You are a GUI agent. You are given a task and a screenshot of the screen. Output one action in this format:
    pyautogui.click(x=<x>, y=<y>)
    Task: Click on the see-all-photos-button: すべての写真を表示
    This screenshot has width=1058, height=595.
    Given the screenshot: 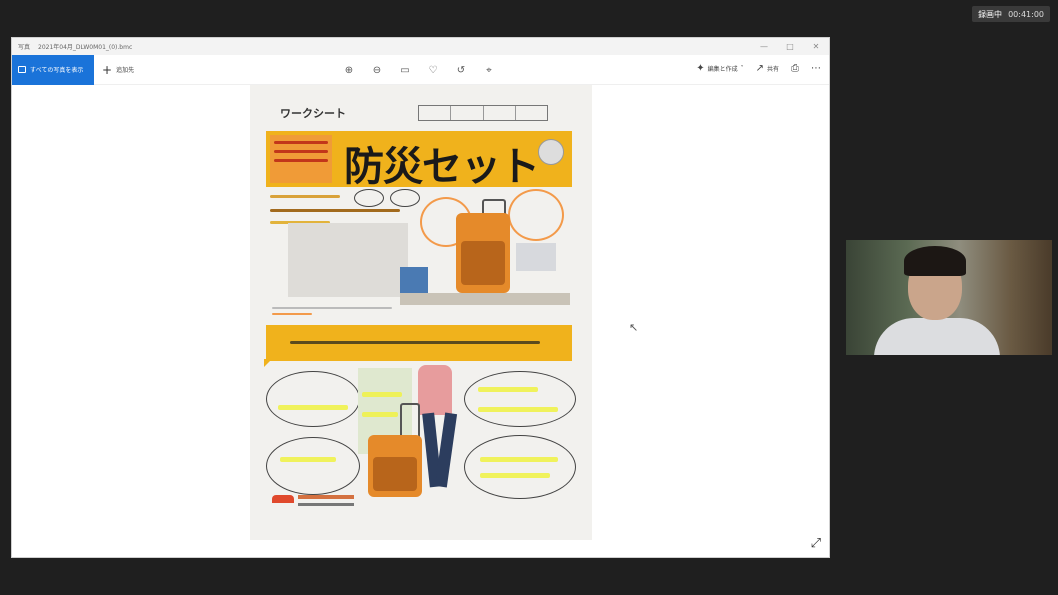 What is the action you would take?
    pyautogui.click(x=53, y=69)
    